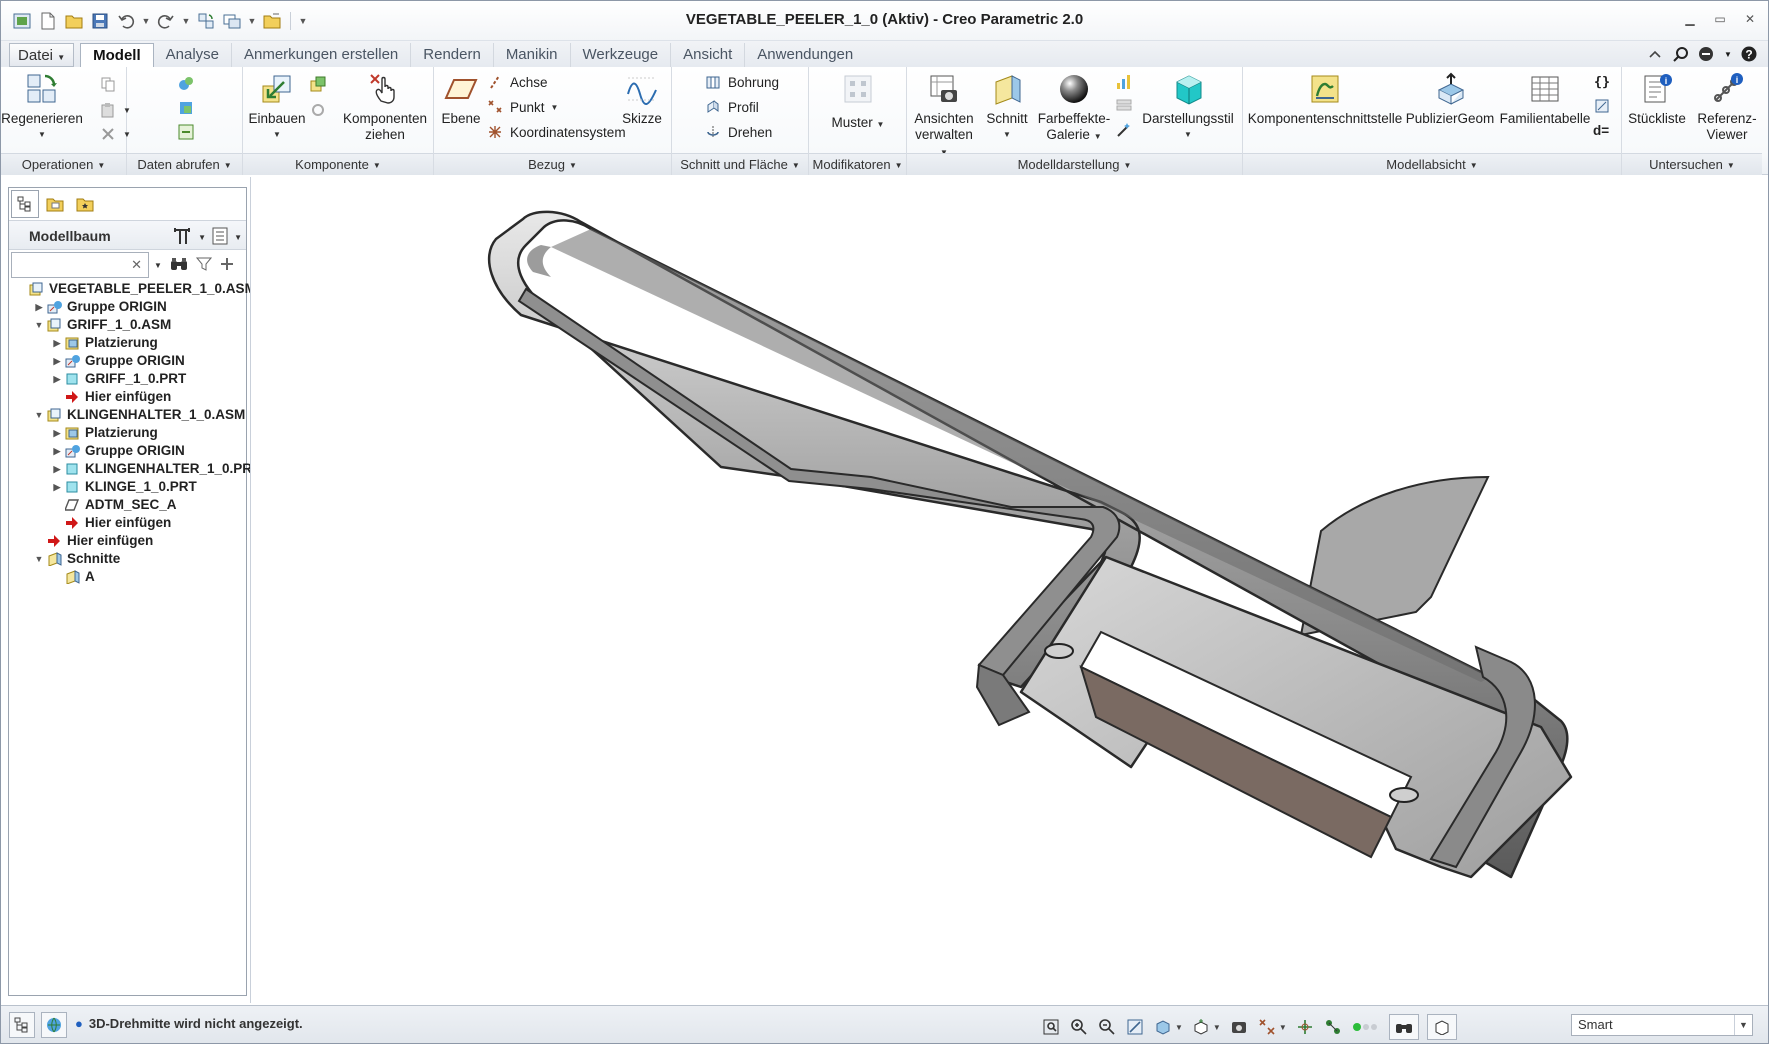 Image resolution: width=1769 pixels, height=1044 pixels. What do you see at coordinates (1681, 54) in the screenshot?
I see `search-icon` at bounding box center [1681, 54].